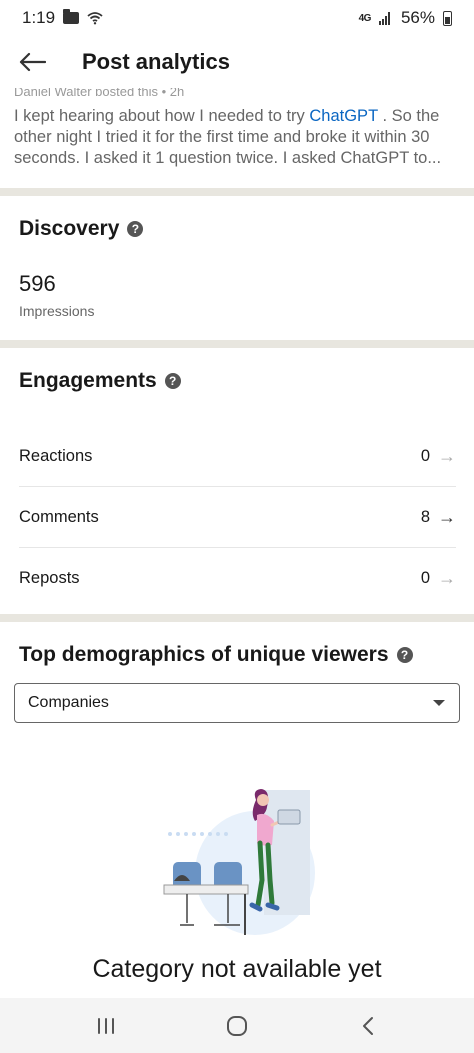 This screenshot has width=474, height=1053. What do you see at coordinates (62, 18) in the screenshot?
I see `status-left: 1:19` at bounding box center [62, 18].